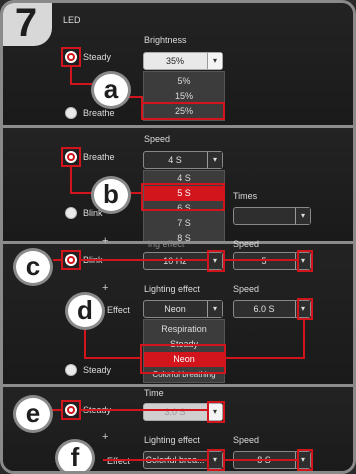 The height and width of the screenshot is (474, 356). Describe the element at coordinates (183, 160) in the screenshot. I see `speed-select: 4 S ▾` at that location.